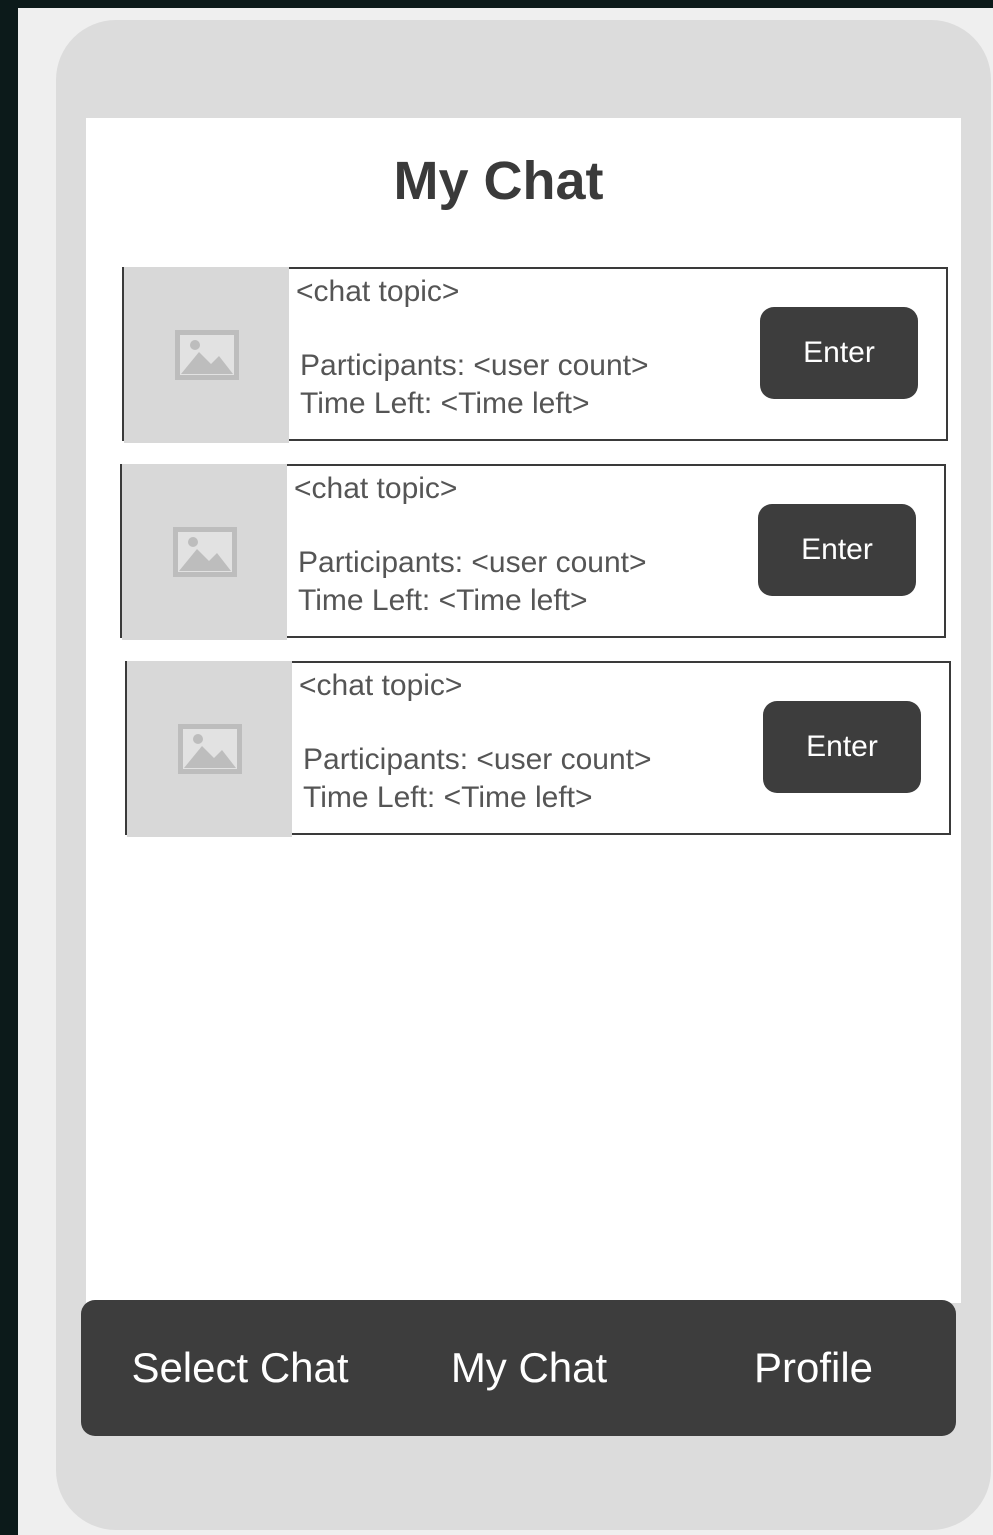  What do you see at coordinates (529, 1368) in the screenshot?
I see `nav-my-chat: My Chat` at bounding box center [529, 1368].